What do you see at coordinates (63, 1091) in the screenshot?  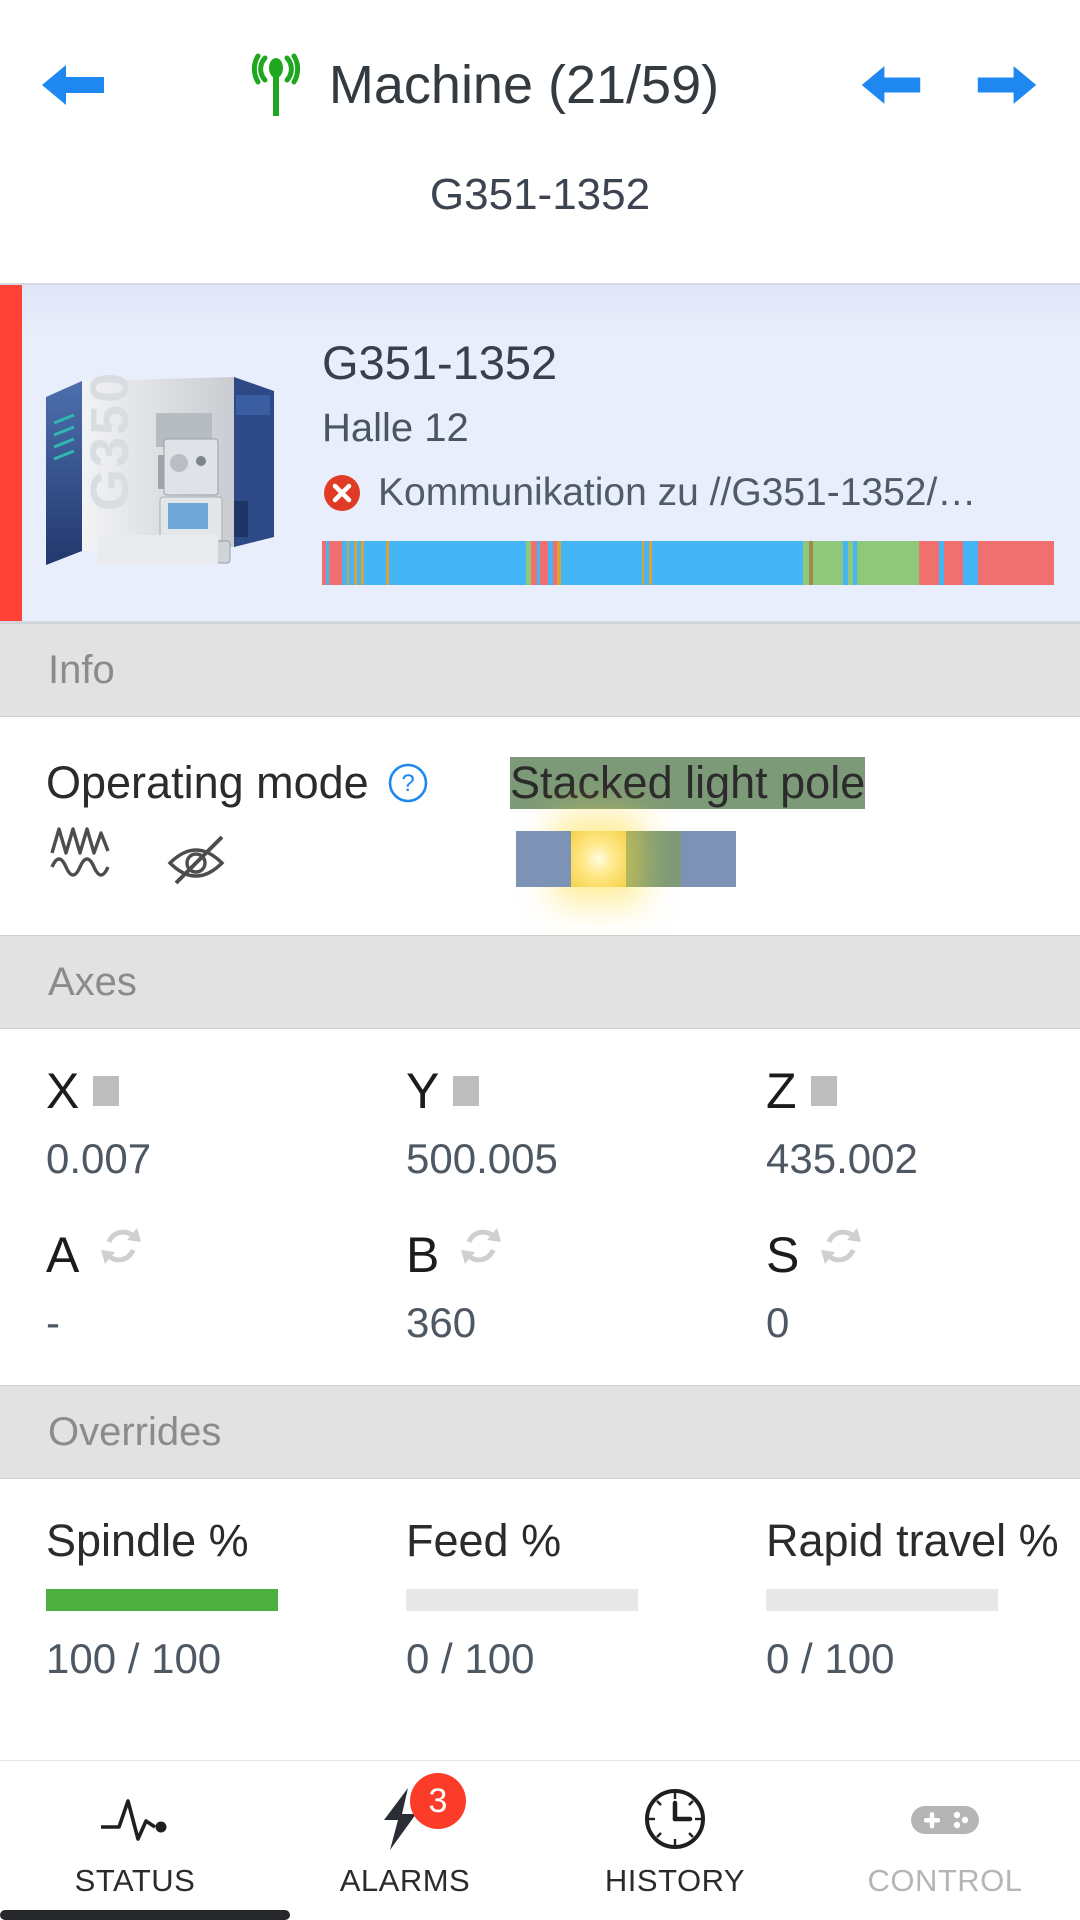 I see `axis-x-label: X` at bounding box center [63, 1091].